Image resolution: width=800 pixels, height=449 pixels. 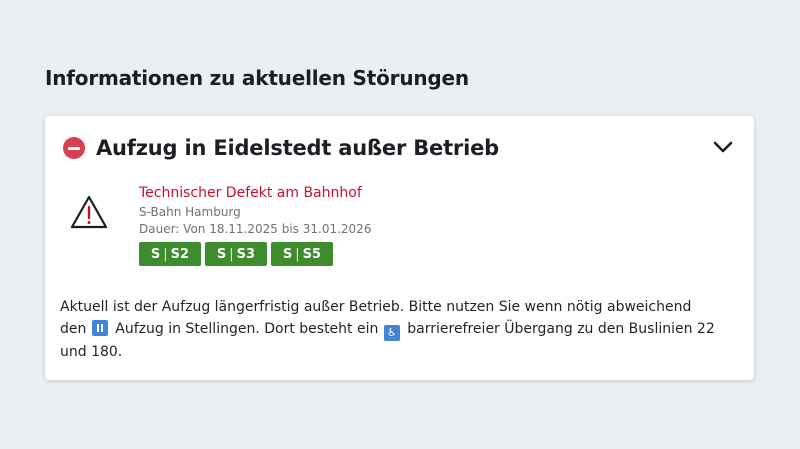 I want to click on no-entry-icon, so click(x=74, y=148).